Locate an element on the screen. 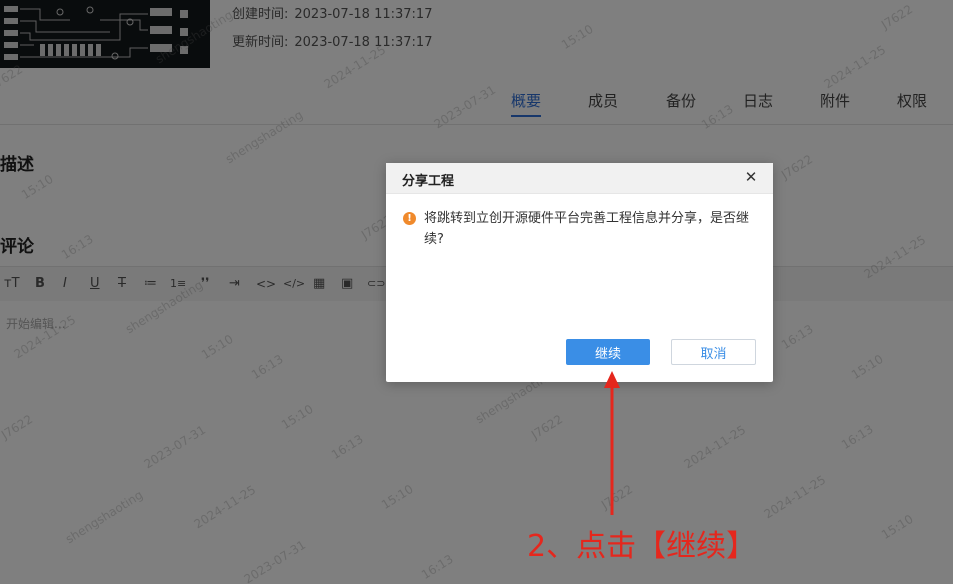  cancel-button: 取消 is located at coordinates (713, 352).